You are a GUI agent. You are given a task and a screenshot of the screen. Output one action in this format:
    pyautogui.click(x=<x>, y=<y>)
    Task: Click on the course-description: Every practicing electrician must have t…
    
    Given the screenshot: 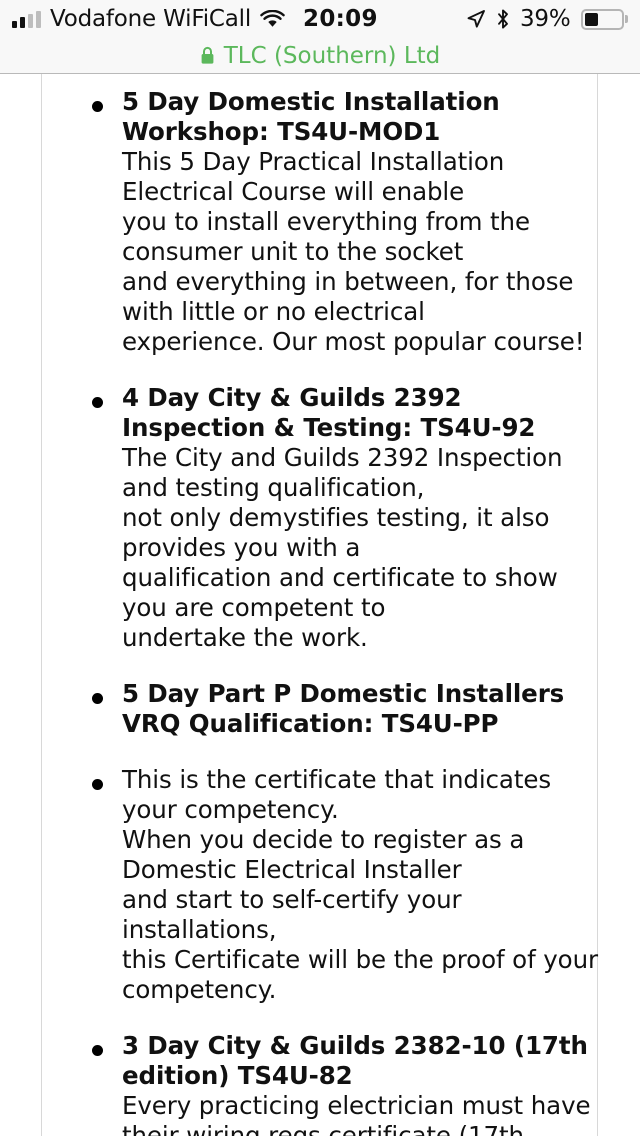 What is the action you would take?
    pyautogui.click(x=356, y=1113)
    